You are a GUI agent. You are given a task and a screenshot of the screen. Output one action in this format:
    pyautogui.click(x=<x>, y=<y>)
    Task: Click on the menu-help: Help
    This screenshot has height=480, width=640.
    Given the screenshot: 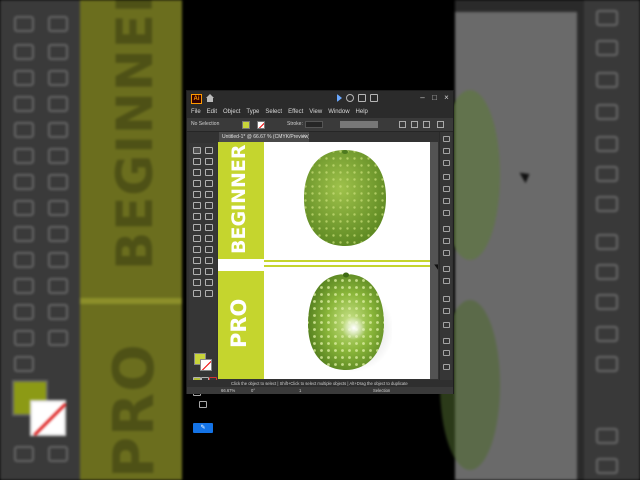 What is the action you would take?
    pyautogui.click(x=362, y=112)
    